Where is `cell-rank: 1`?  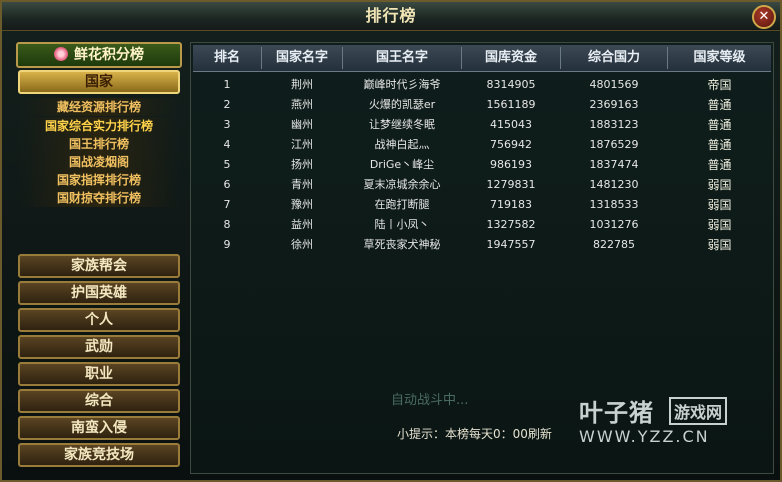 cell-rank: 1 is located at coordinates (227, 84).